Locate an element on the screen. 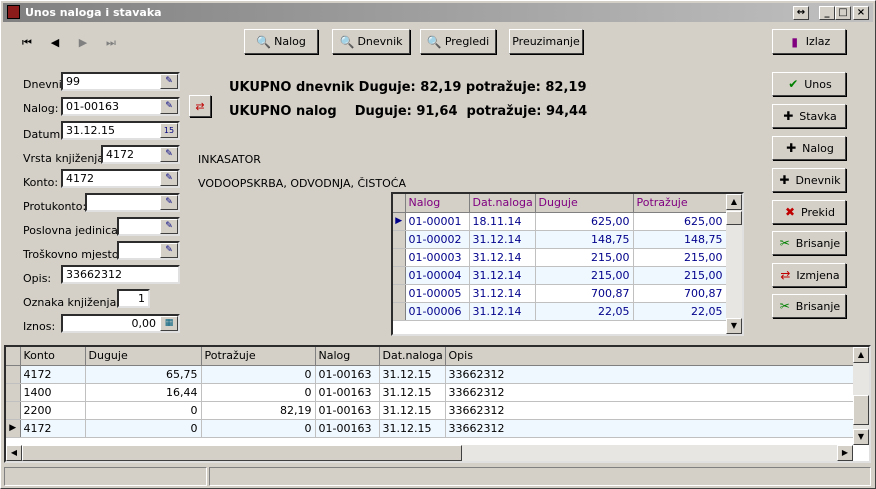  table-cell: 65,75 is located at coordinates (143, 374).